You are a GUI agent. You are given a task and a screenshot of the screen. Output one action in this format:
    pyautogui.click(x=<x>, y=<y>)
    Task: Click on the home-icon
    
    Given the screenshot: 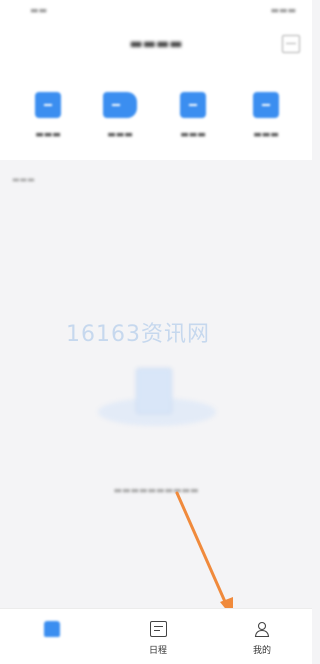 What is the action you would take?
    pyautogui.click(x=52, y=629)
    